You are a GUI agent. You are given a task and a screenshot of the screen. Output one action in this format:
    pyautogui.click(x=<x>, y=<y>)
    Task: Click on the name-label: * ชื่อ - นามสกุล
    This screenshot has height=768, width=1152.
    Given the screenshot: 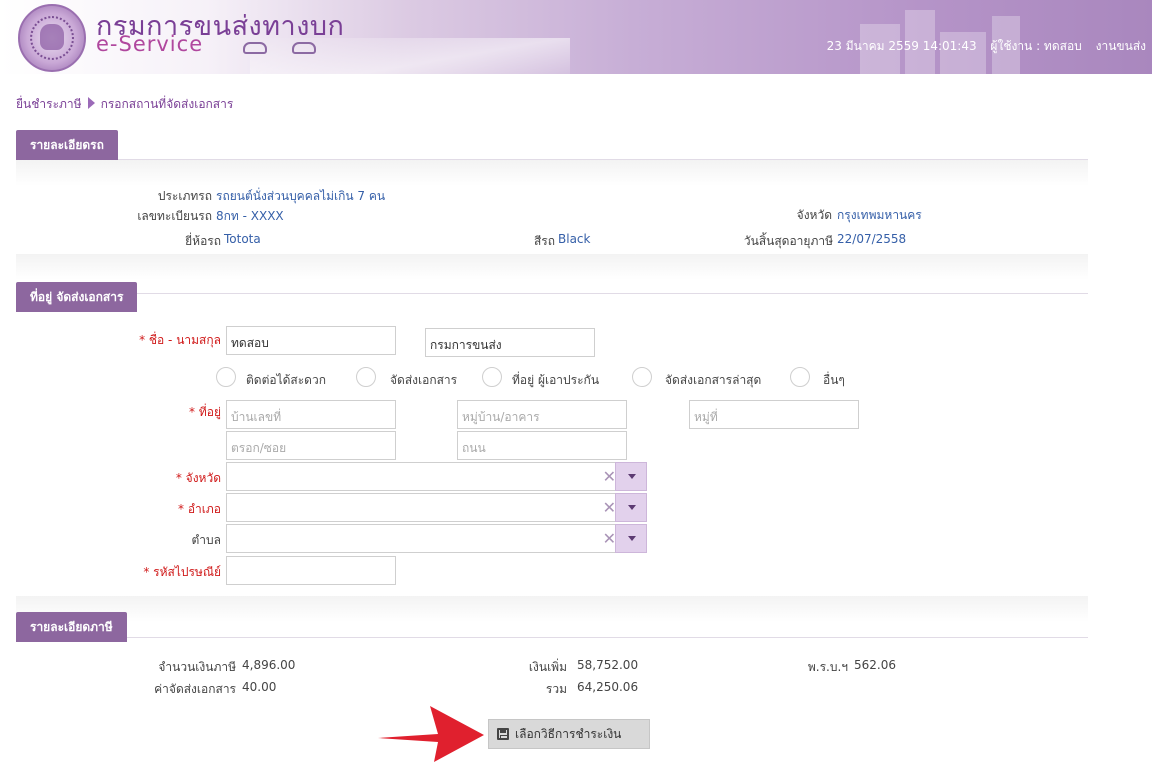 What is the action you would take?
    pyautogui.click(x=180, y=340)
    